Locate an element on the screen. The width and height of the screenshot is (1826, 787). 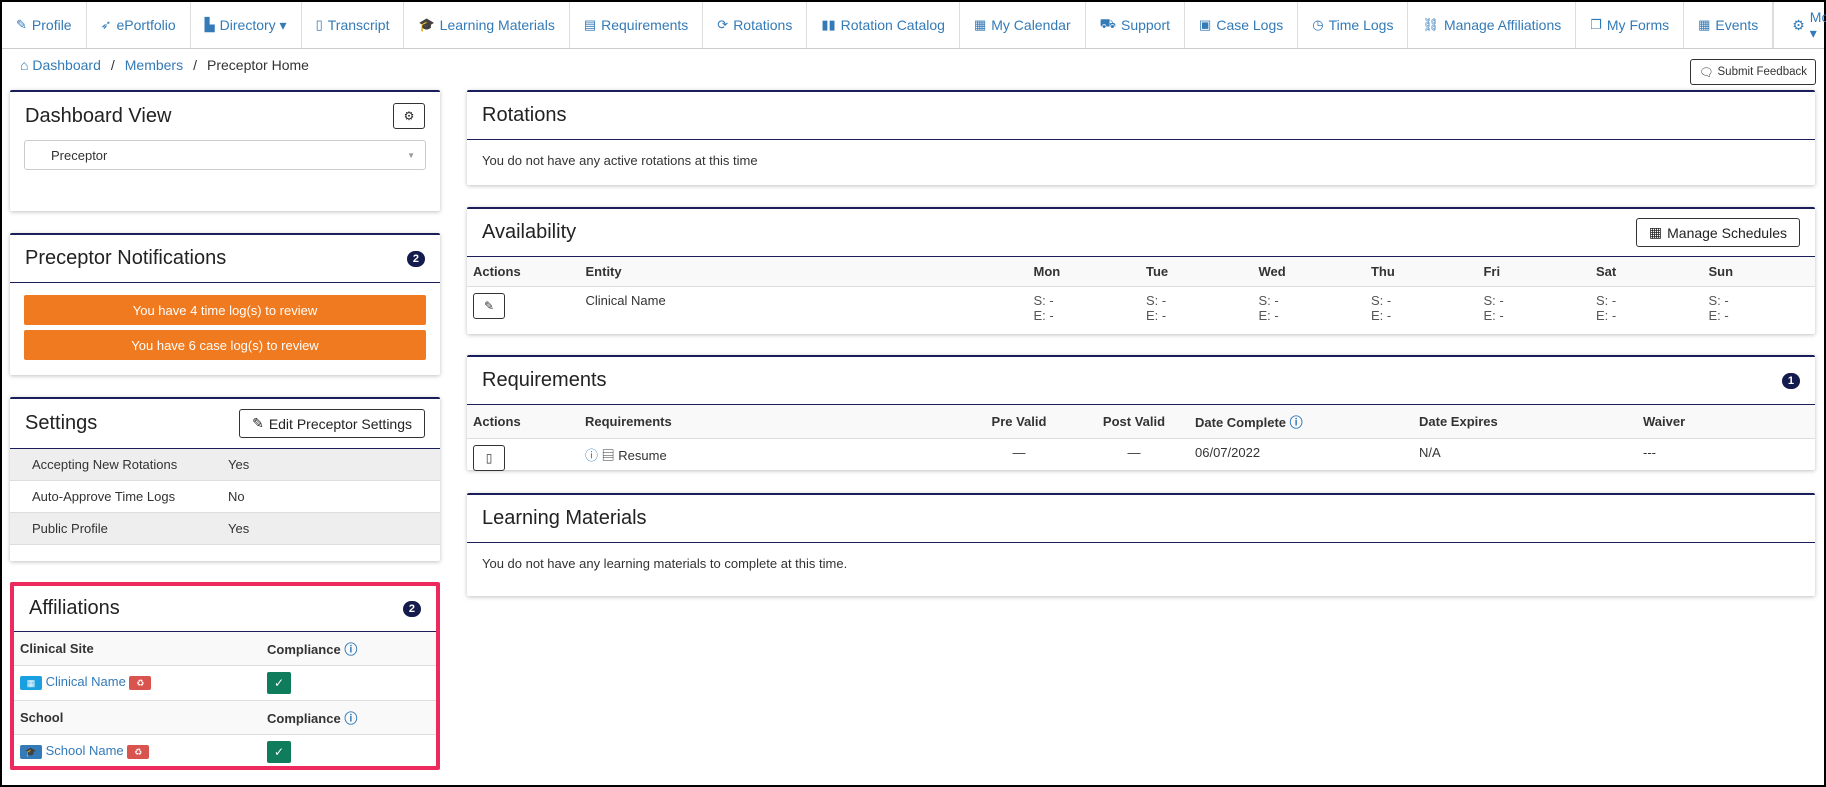
nav-item-profile: ✎ Profile is located at coordinates (44, 25).